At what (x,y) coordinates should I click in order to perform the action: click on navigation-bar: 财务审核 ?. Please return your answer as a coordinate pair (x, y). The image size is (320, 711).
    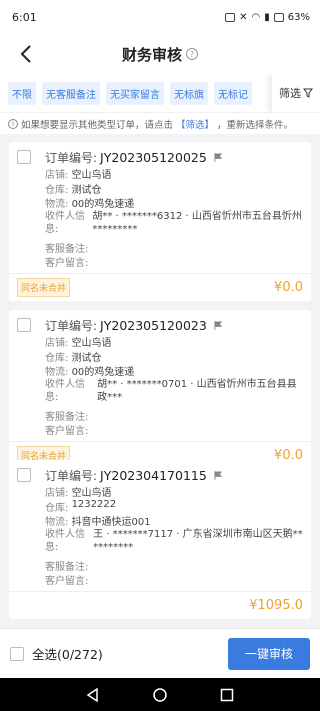
    Looking at the image, I should click on (160, 54).